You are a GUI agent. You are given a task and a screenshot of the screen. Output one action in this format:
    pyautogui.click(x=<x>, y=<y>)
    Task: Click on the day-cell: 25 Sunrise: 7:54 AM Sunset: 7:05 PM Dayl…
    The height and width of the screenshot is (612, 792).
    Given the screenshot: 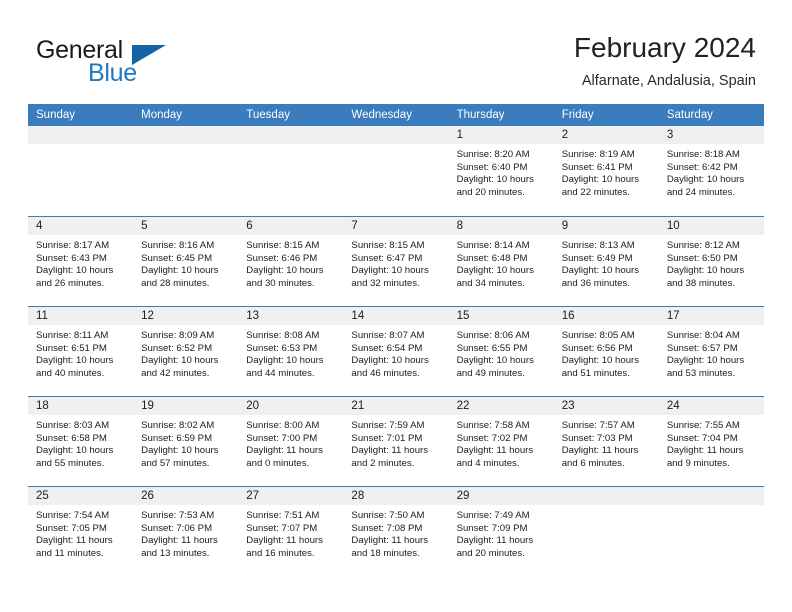 What is the action you would take?
    pyautogui.click(x=81, y=531)
    